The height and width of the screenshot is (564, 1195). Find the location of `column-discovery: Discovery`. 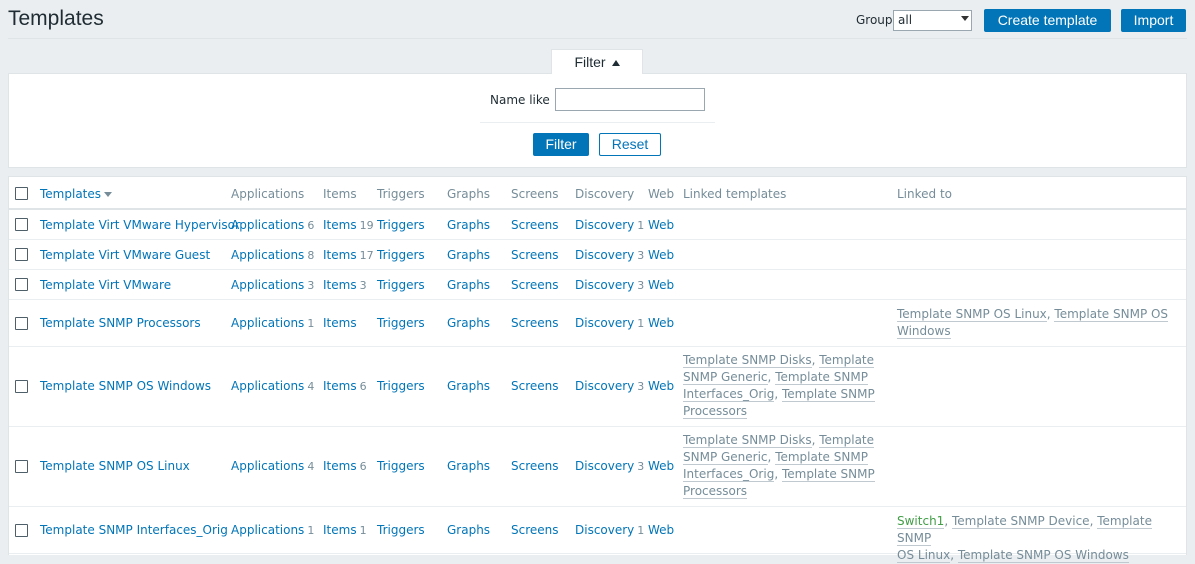

column-discovery: Discovery is located at coordinates (605, 194).